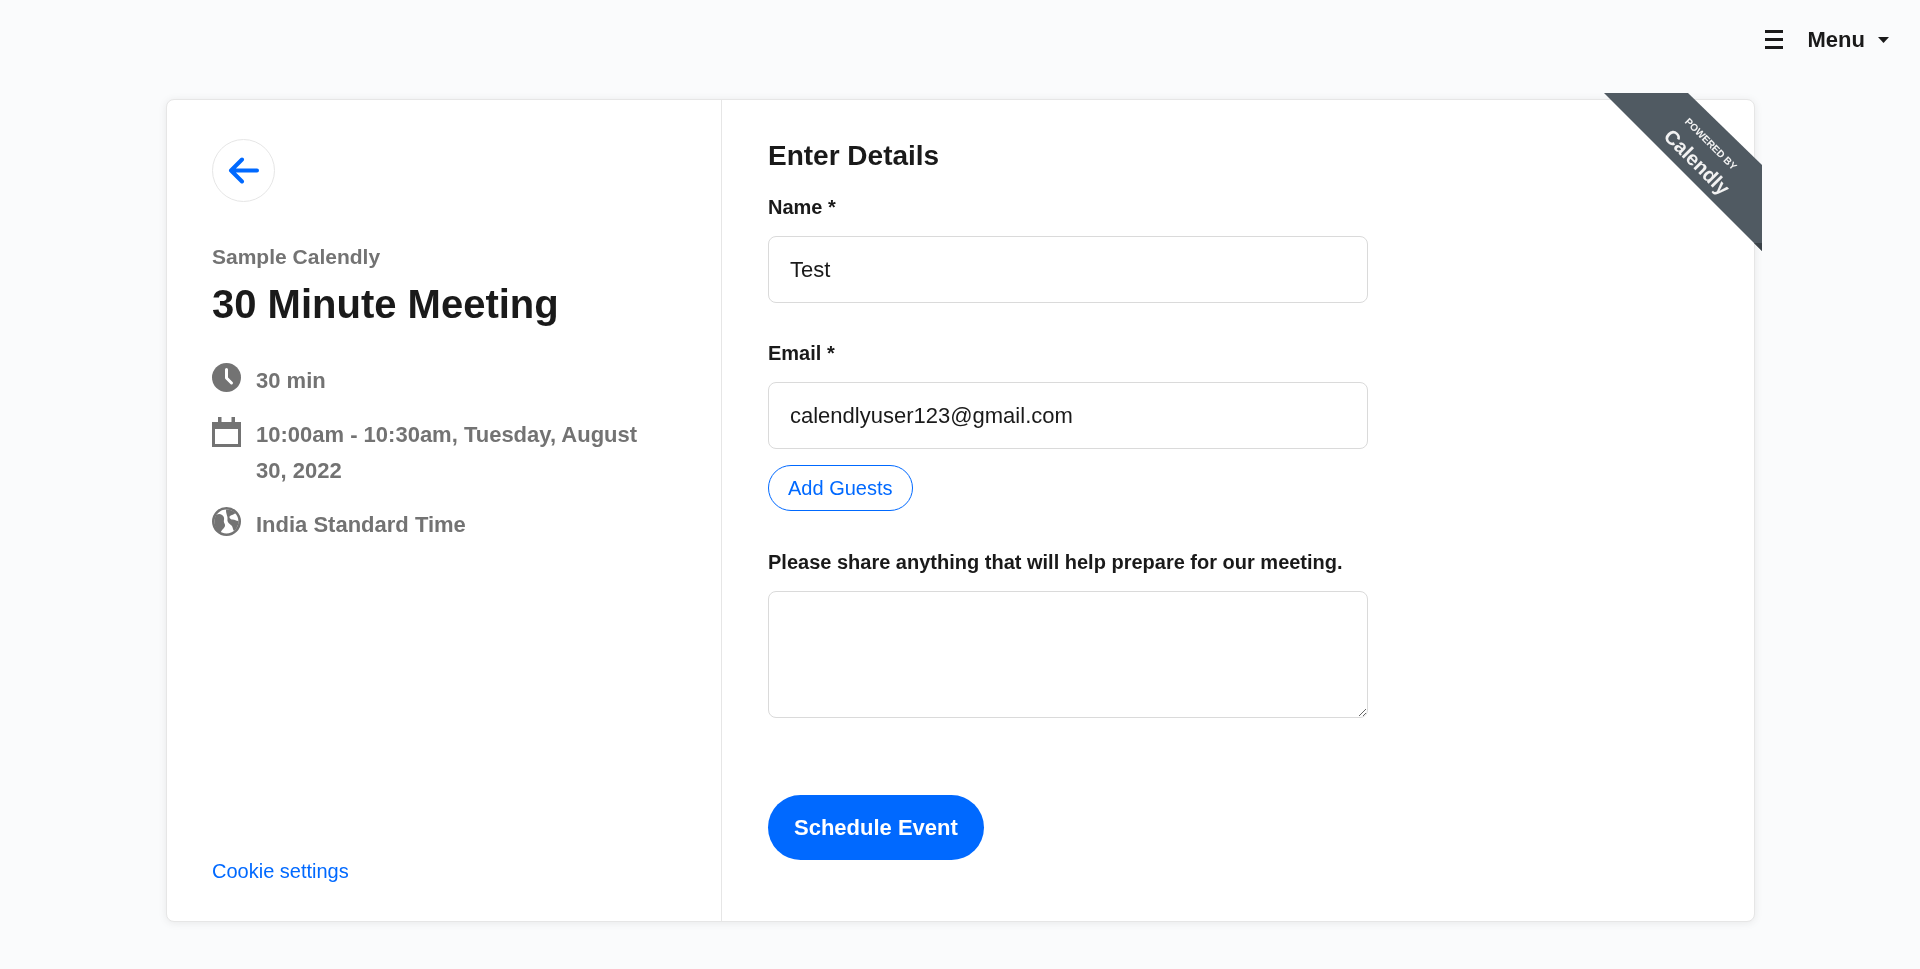  Describe the element at coordinates (802, 207) in the screenshot. I see `field-label: Name *` at that location.